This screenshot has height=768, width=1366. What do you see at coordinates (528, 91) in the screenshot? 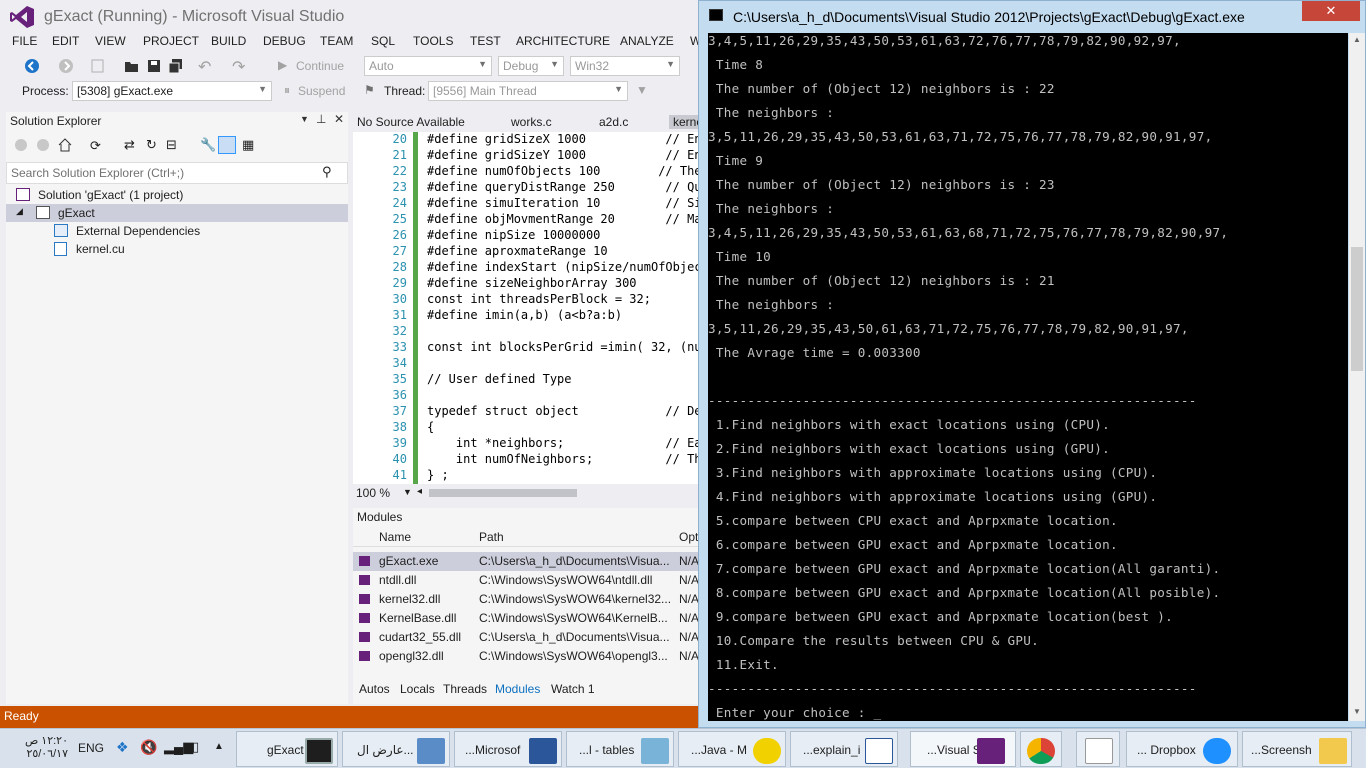
I see `thread-combo: [9556] Main Thread ▼` at bounding box center [528, 91].